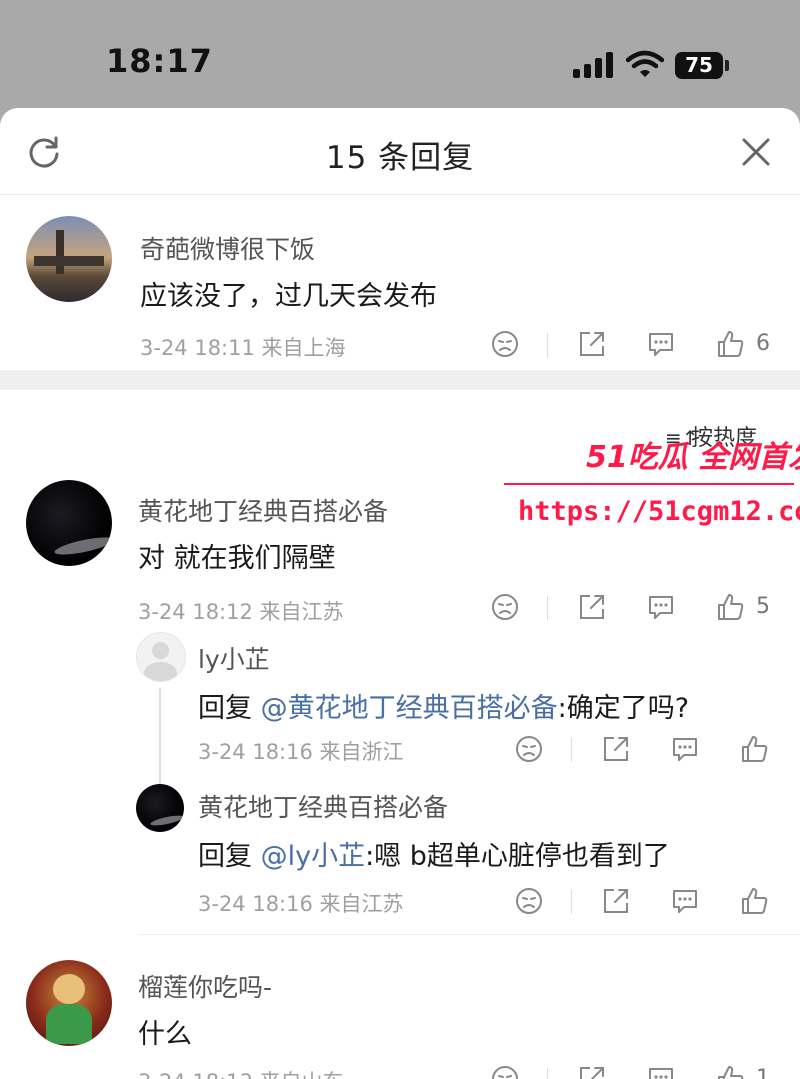  Describe the element at coordinates (323, 806) in the screenshot. I see `reply-username: 黄花地丁经典百搭必备` at that location.